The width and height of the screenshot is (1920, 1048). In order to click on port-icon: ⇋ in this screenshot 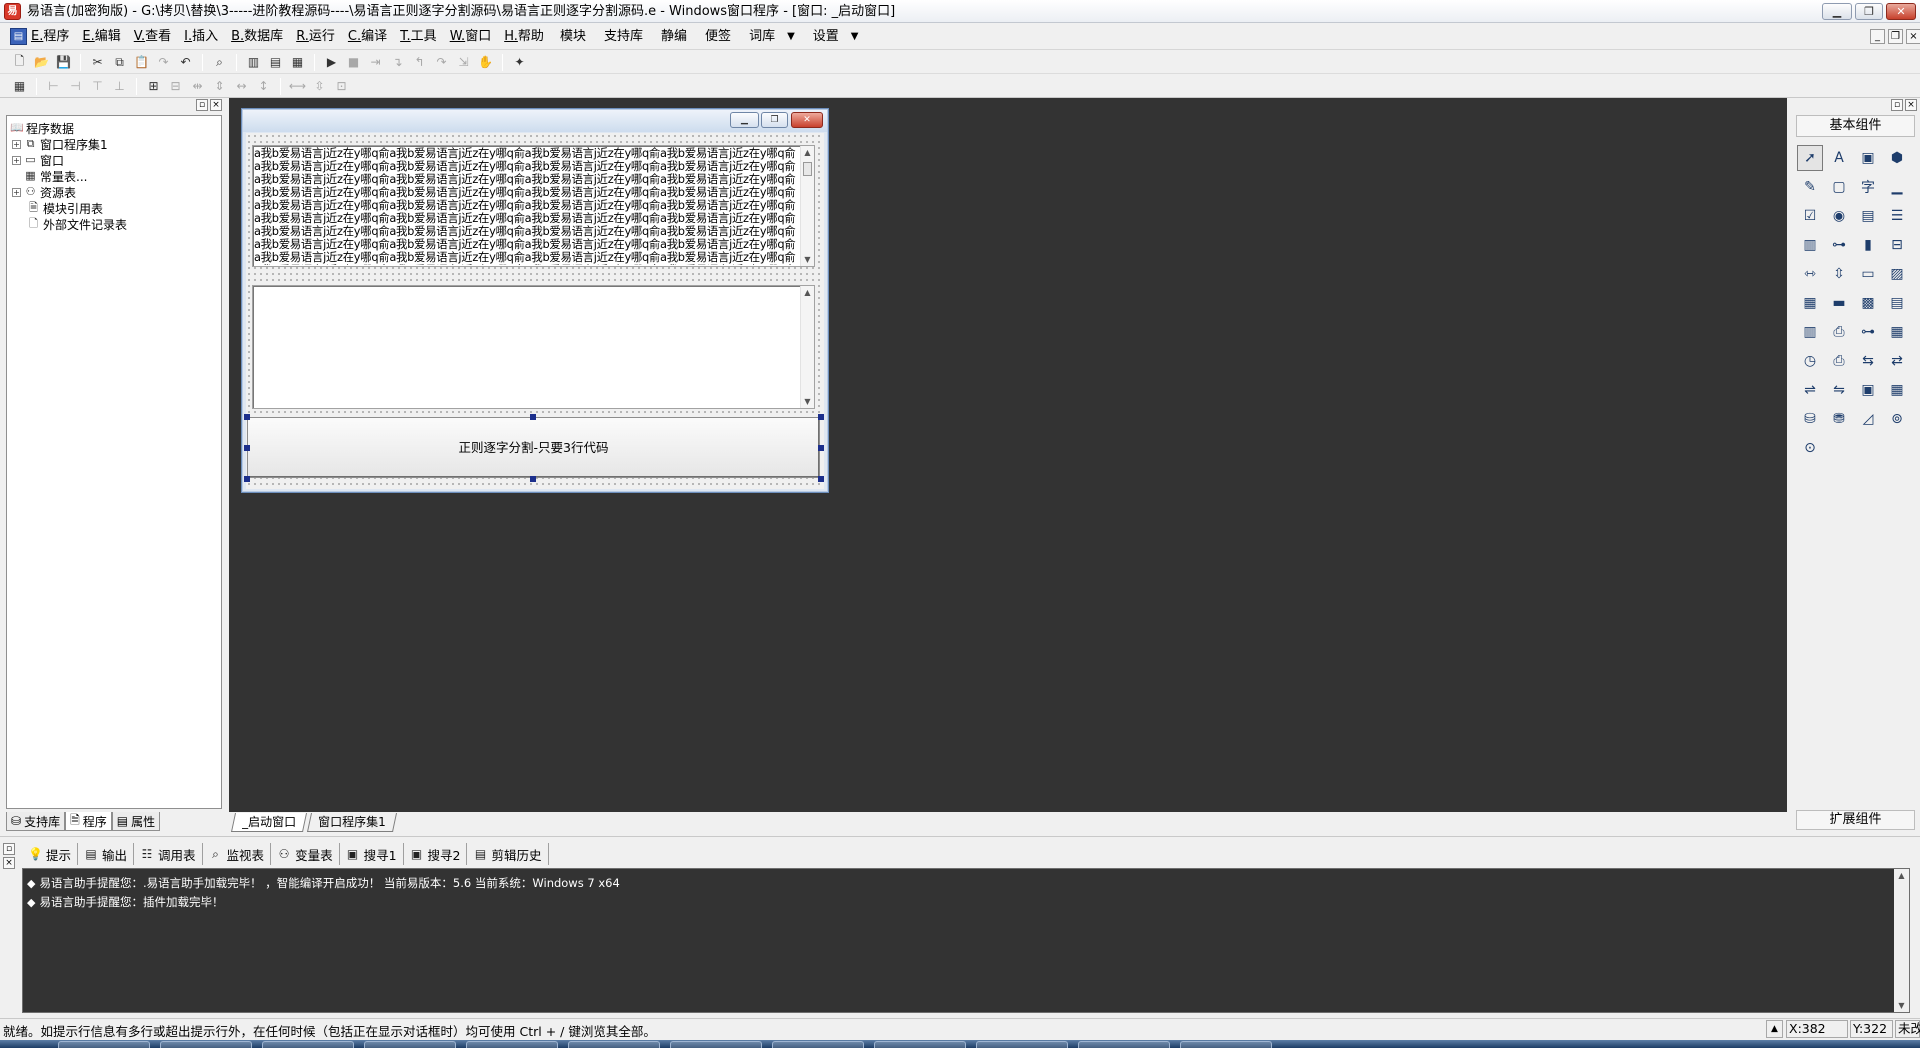, I will do `click(1839, 390)`.